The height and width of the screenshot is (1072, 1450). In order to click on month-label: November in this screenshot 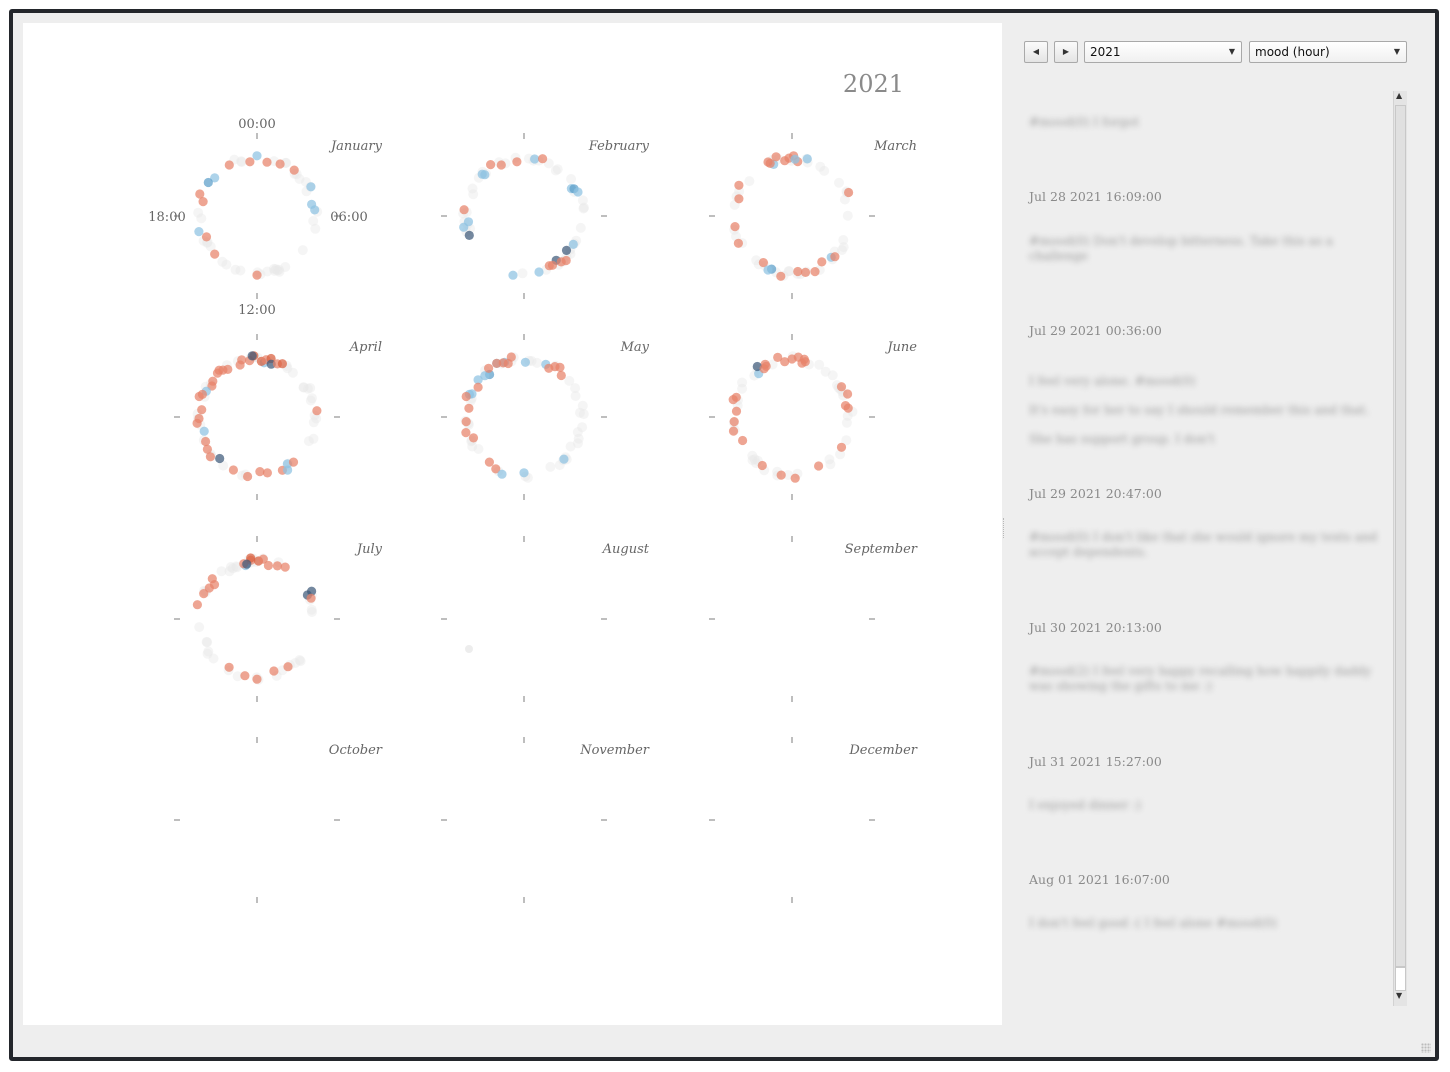, I will do `click(614, 750)`.